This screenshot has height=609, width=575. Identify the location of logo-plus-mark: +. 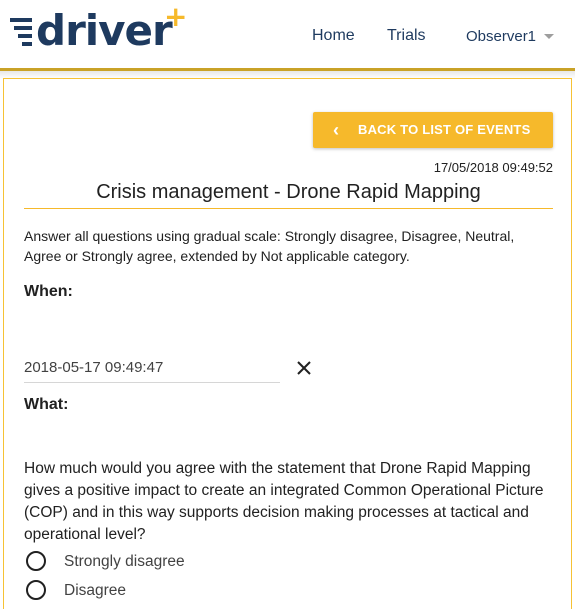
(176, 16).